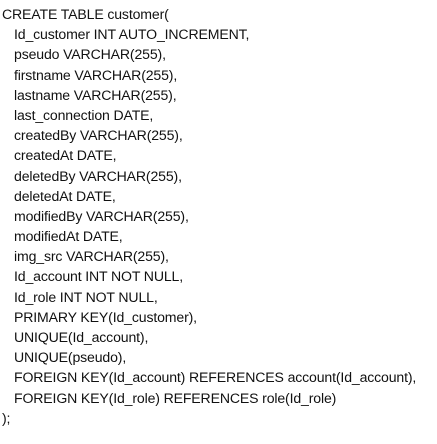 The width and height of the screenshot is (437, 444). I want to click on column-last-connection: last_connection DATE,, so click(84, 114).